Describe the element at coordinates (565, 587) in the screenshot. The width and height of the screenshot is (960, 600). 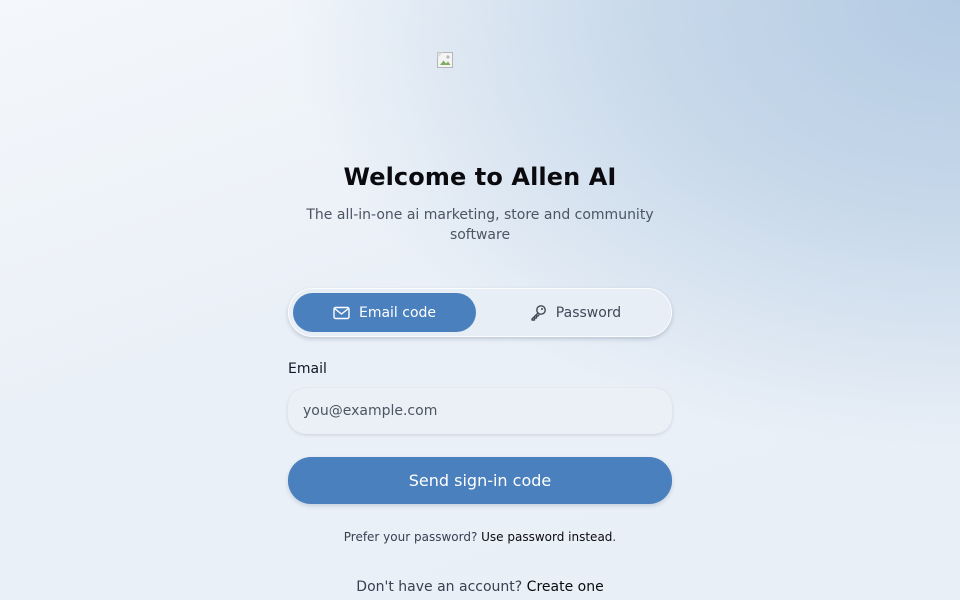
I see `create-account-link: Create one` at that location.